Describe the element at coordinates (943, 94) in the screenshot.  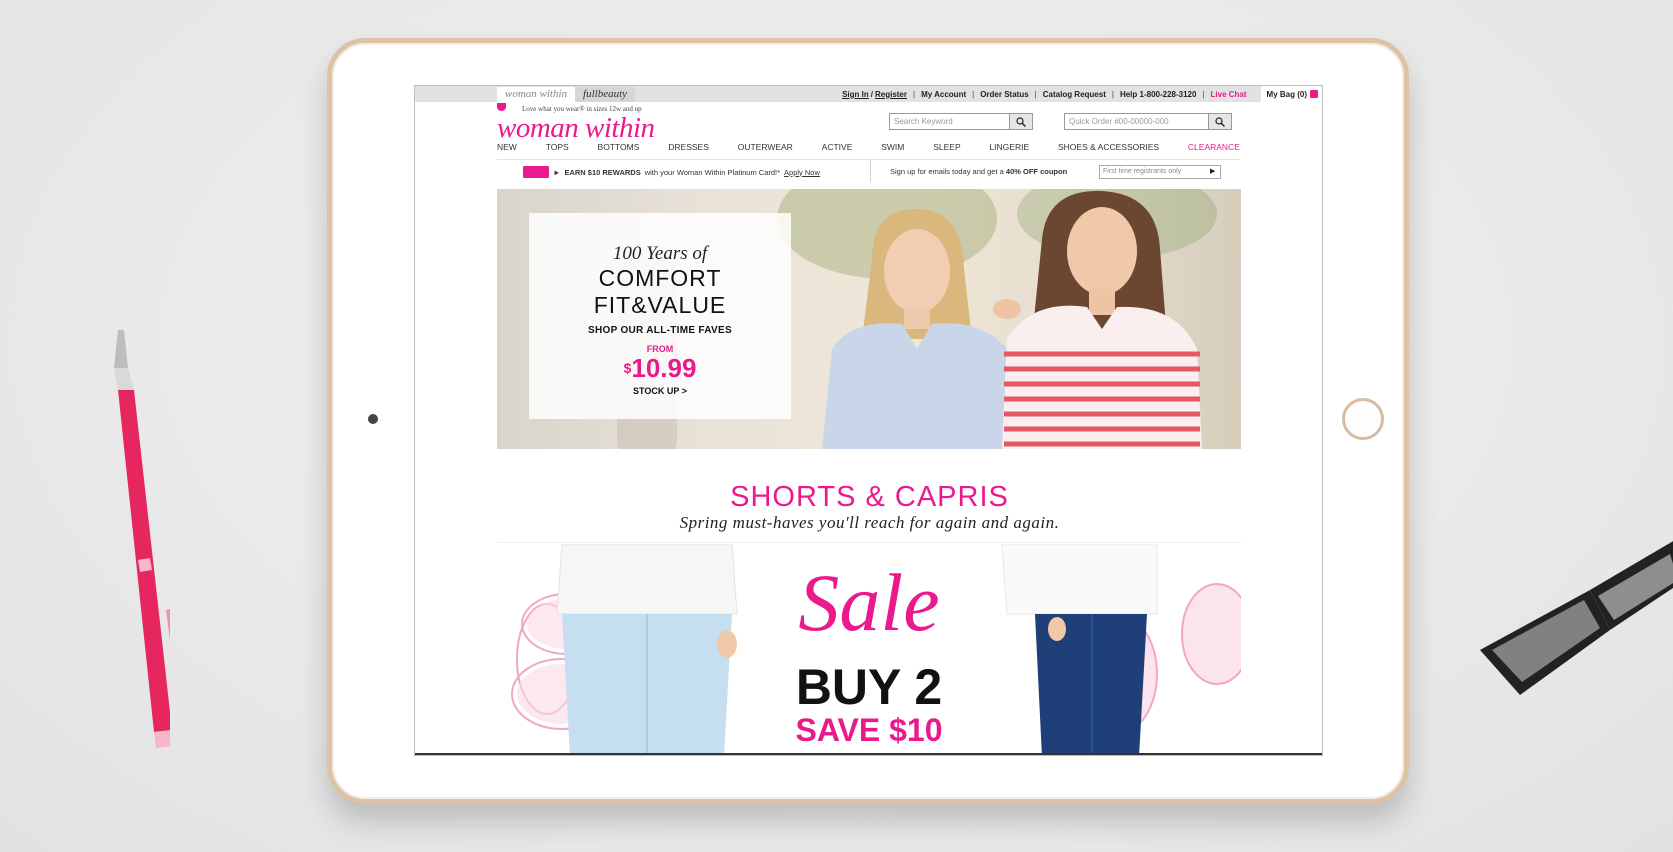
I see `my-account-link: My Account` at that location.